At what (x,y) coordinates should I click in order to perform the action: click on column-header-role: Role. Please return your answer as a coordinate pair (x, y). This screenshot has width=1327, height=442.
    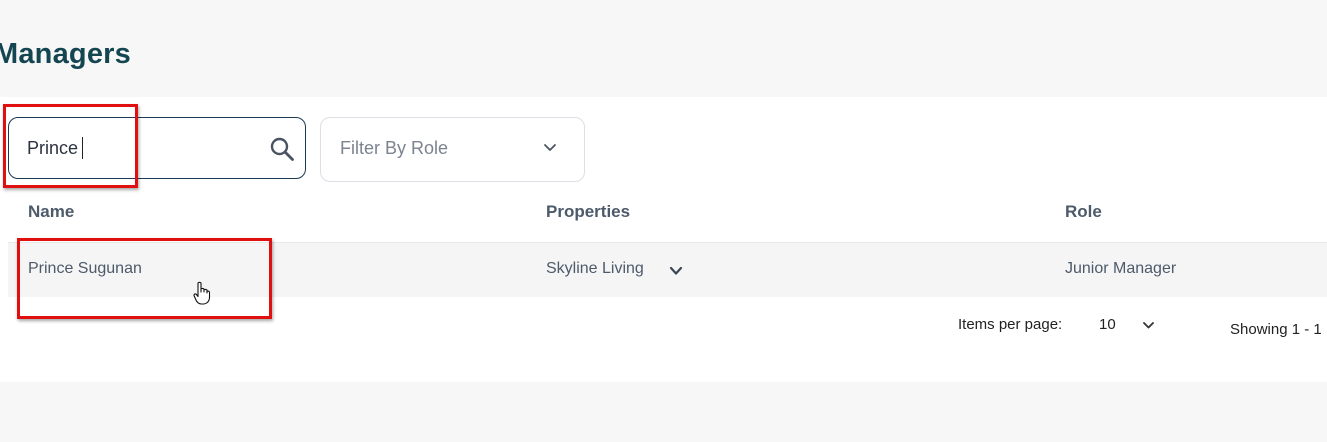
    Looking at the image, I should click on (1083, 212).